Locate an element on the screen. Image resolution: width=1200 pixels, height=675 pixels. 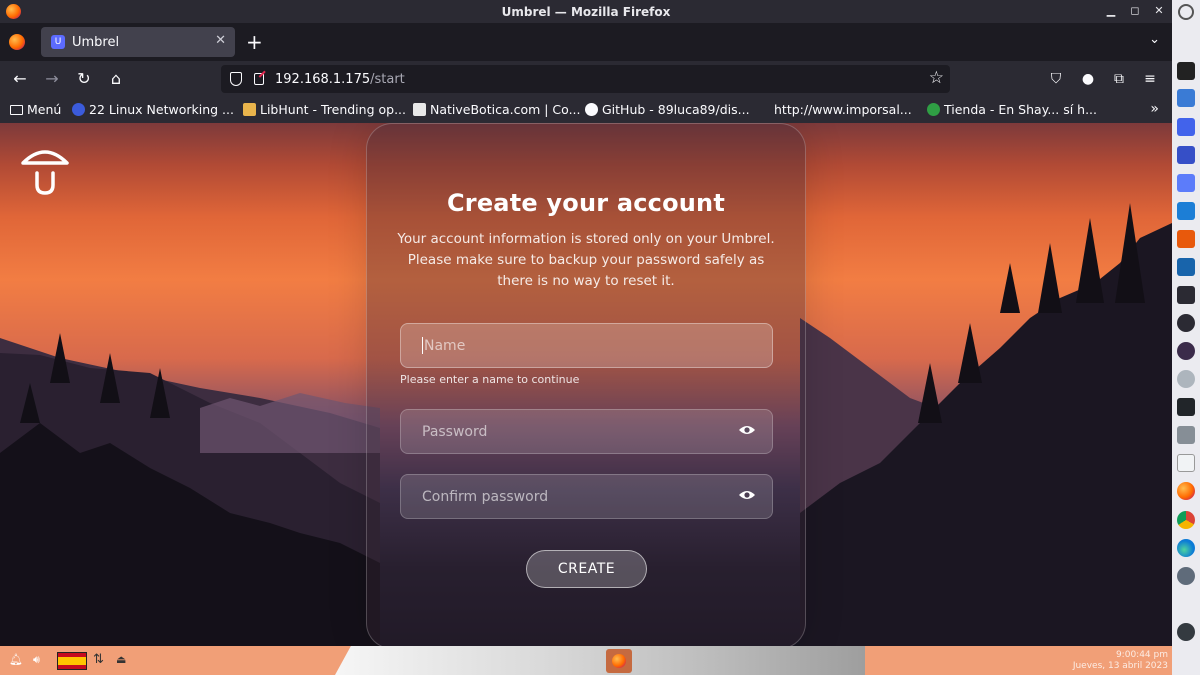
create-button: CREATE is located at coordinates (586, 569).